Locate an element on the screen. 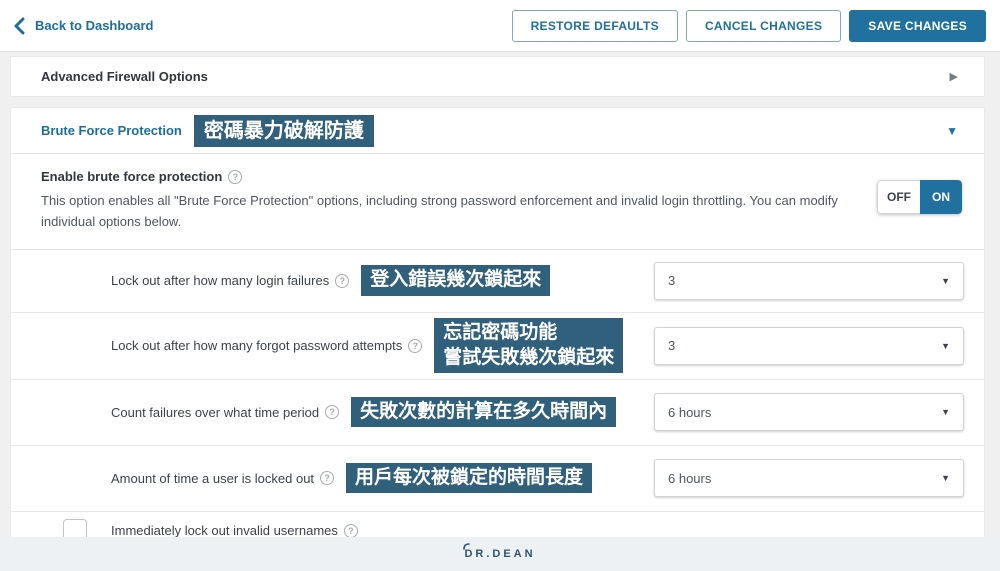  lockout-duration-value: 6 hours is located at coordinates (690, 478).